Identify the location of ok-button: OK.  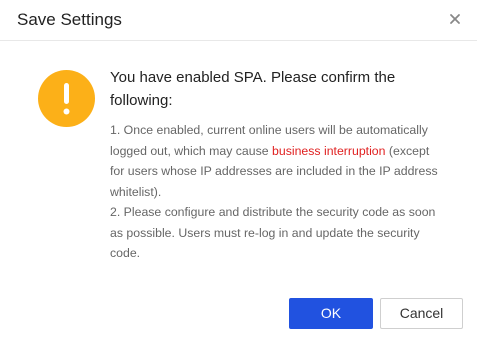
(331, 313).